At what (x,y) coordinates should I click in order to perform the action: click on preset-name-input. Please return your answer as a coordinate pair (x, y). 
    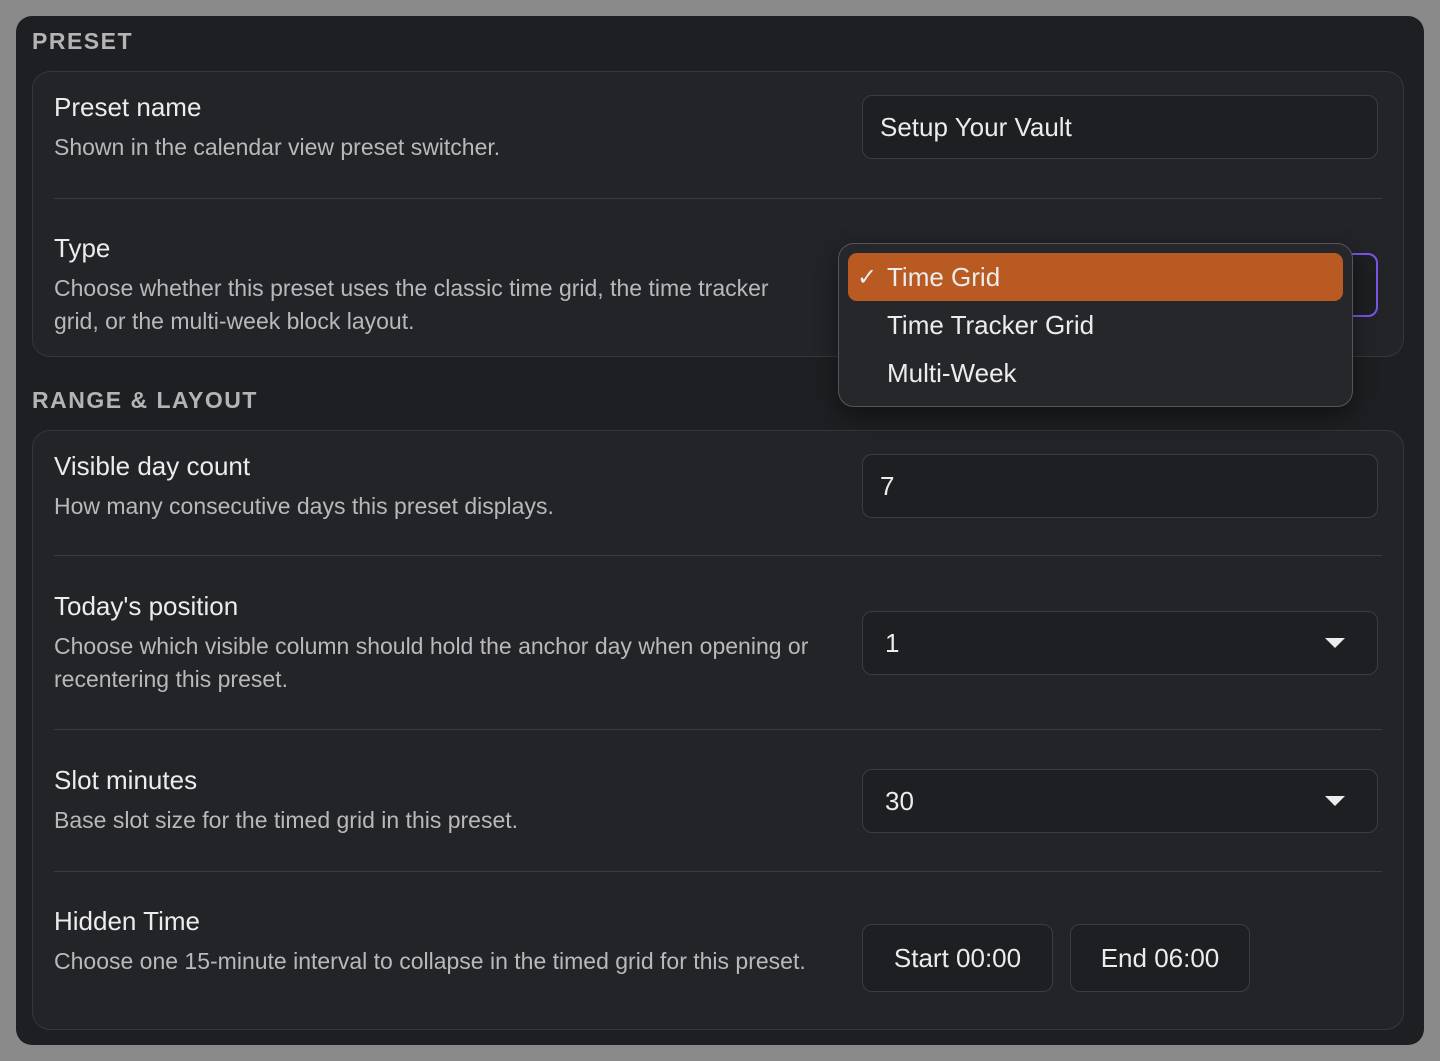
    Looking at the image, I should click on (1120, 127).